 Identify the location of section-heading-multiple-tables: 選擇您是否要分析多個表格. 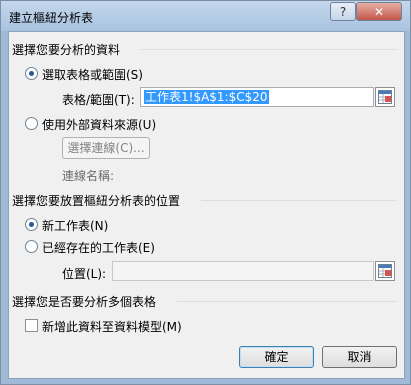
(84, 302).